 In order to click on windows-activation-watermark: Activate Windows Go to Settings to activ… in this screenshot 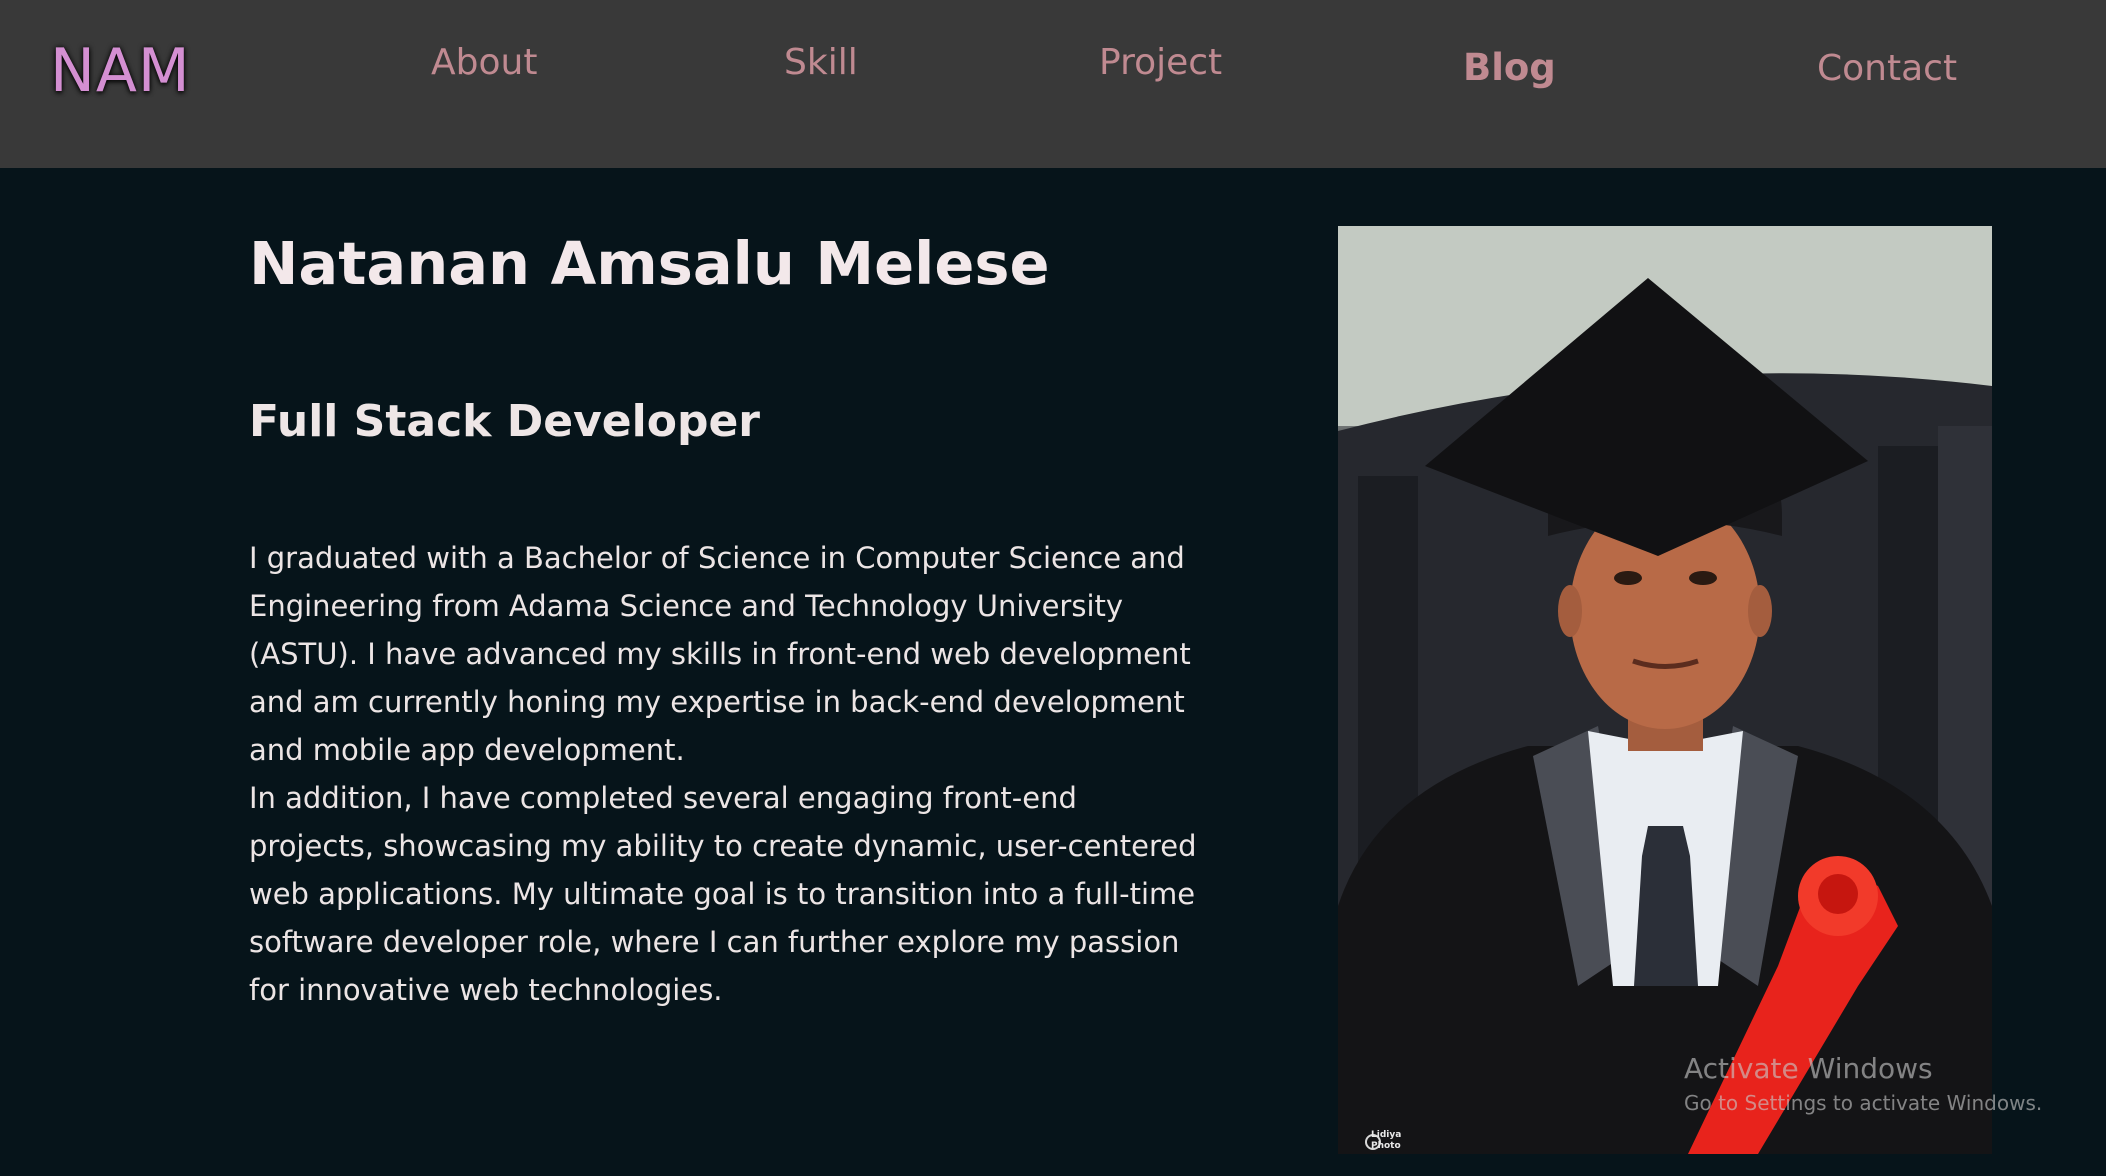, I will do `click(1863, 1085)`.